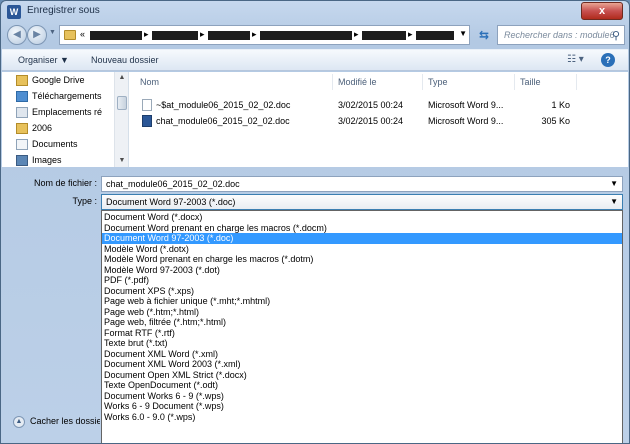 This screenshot has height=444, width=630. Describe the element at coordinates (362, 312) in the screenshot. I see `file-type-option: Page web (*.htm;*.html)` at that location.